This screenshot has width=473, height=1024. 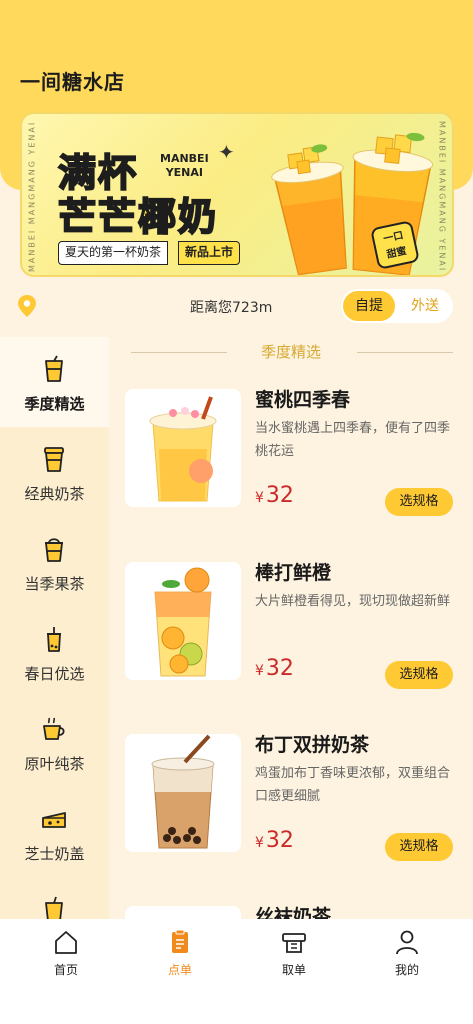 What do you see at coordinates (54, 550) in the screenshot?
I see `cup-lid-icon` at bounding box center [54, 550].